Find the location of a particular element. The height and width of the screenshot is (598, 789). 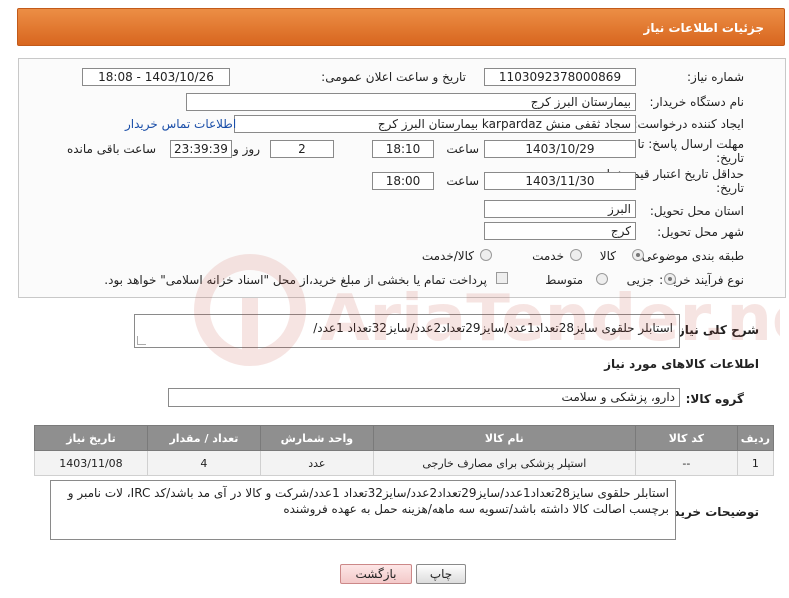

description-label: شرح کلی نیاز: is located at coordinates (716, 330).